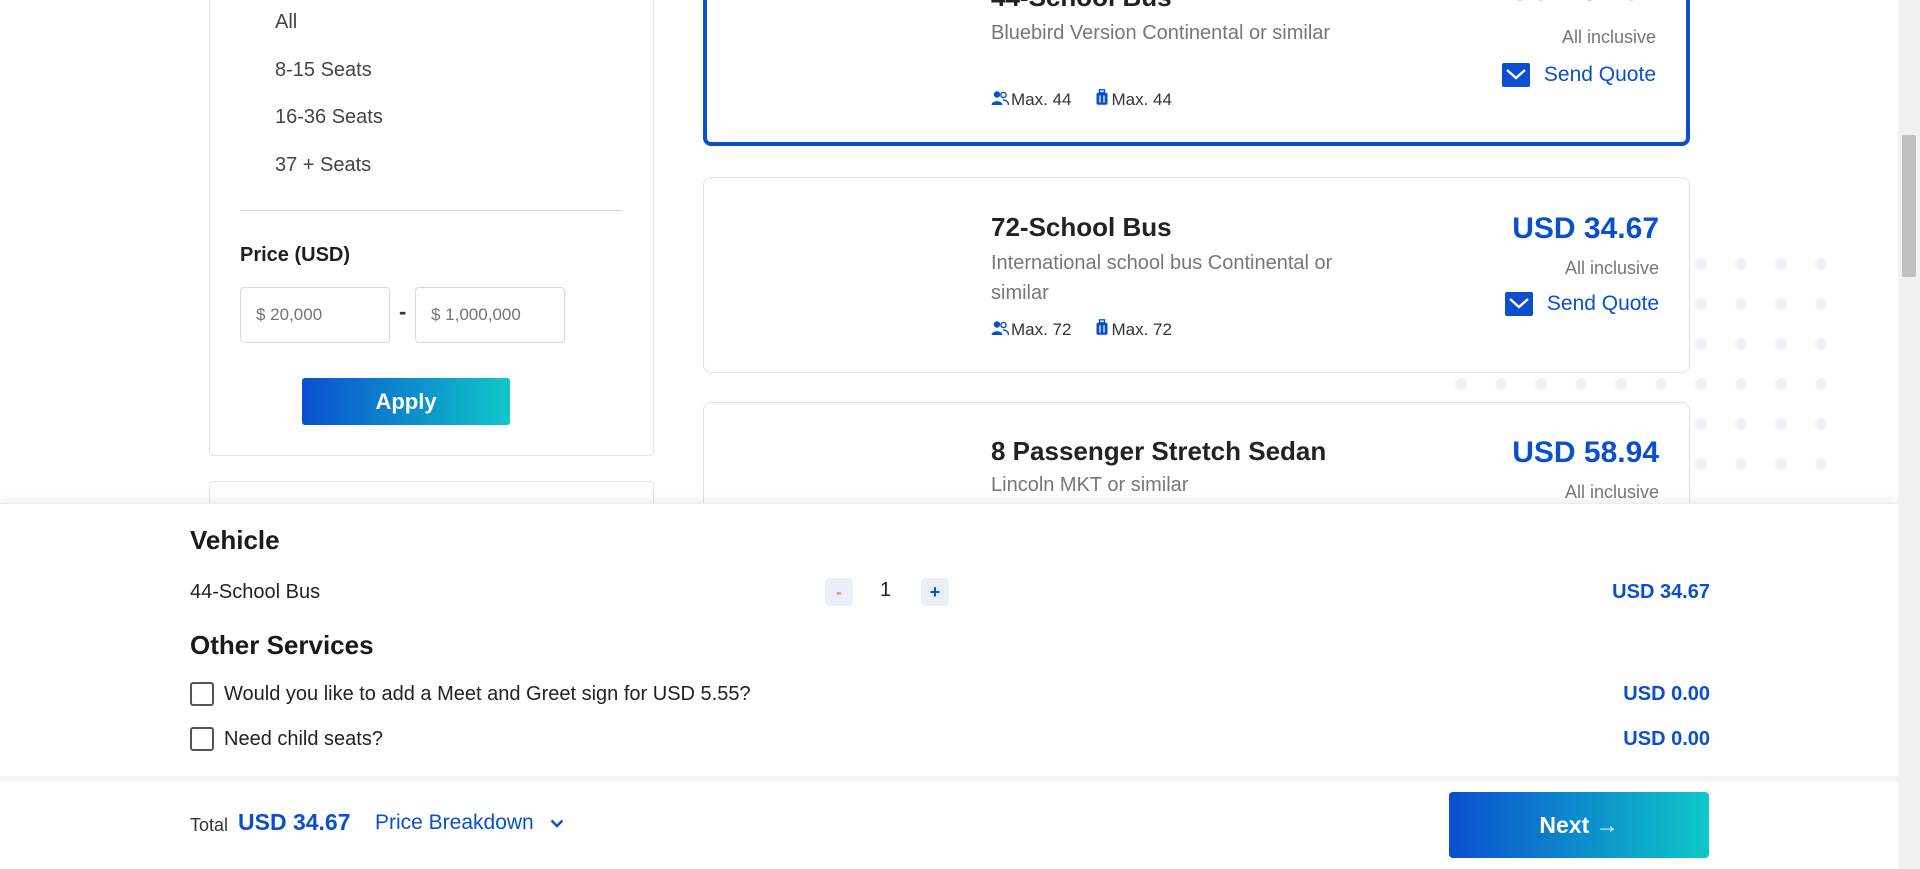 The height and width of the screenshot is (869, 1920). Describe the element at coordinates (315, 315) in the screenshot. I see `price-min-input` at that location.